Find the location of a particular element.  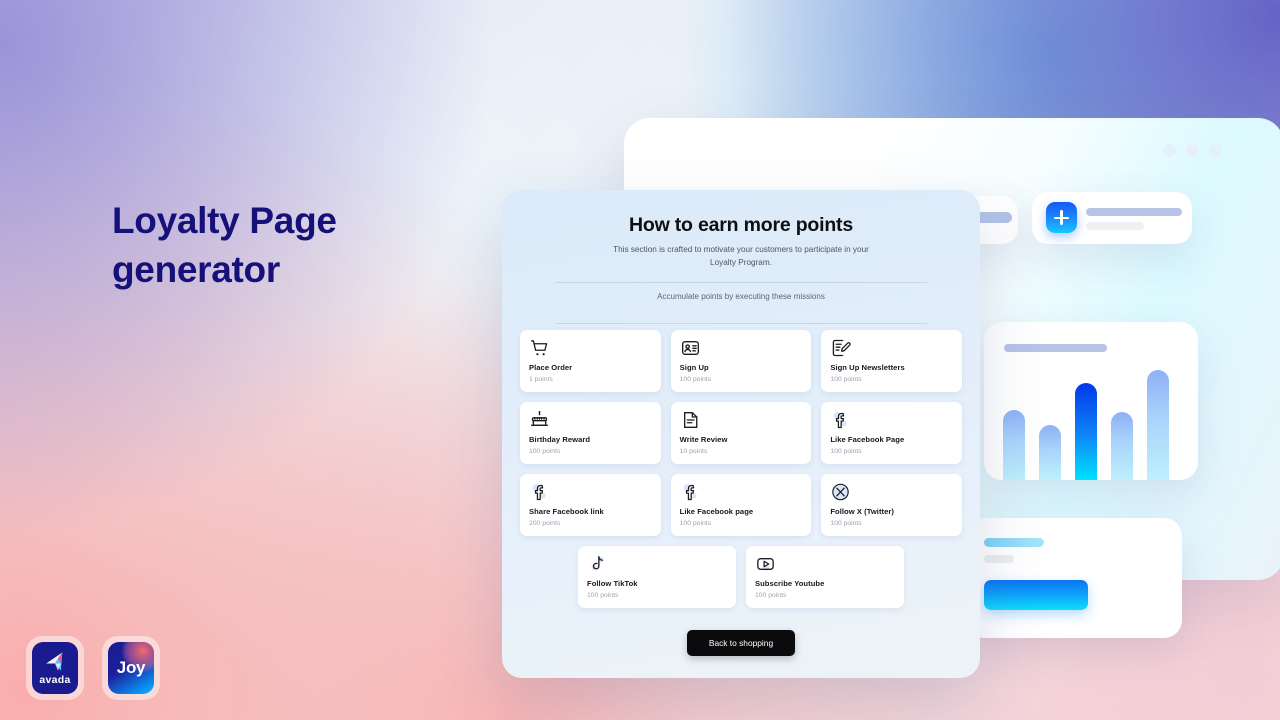

mission-name: Subscribe Youtube is located at coordinates (790, 584).